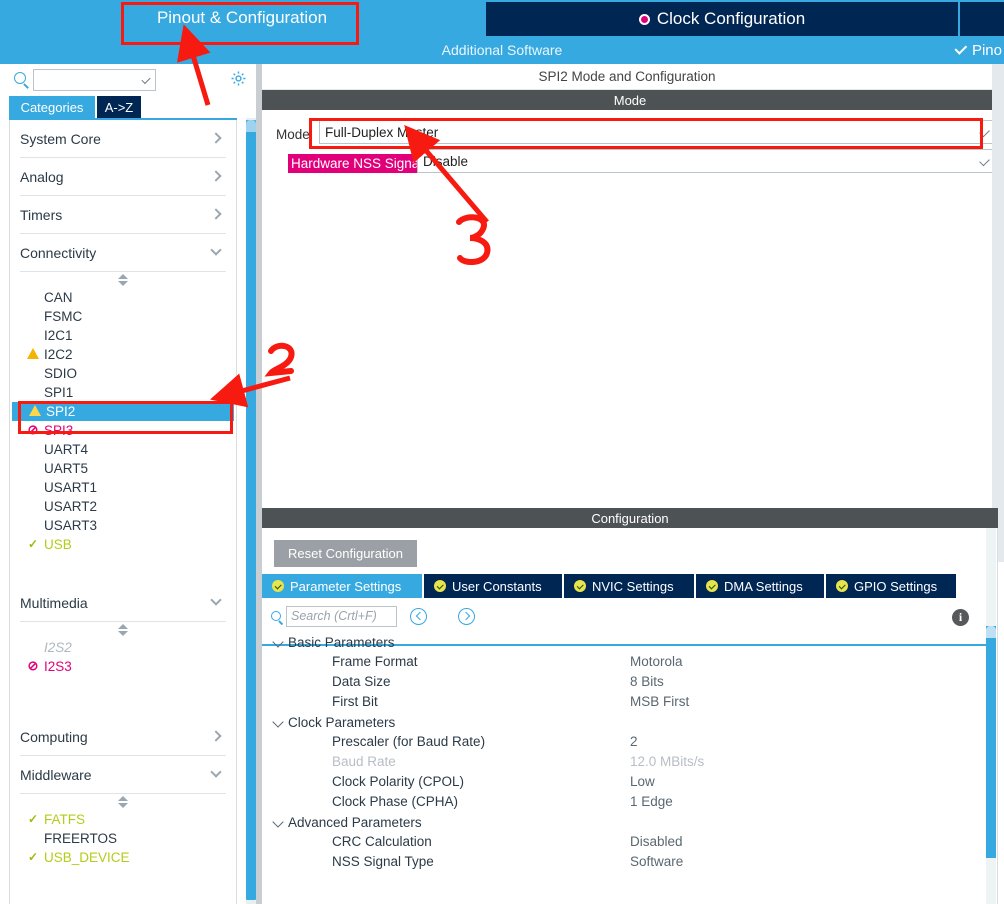  What do you see at coordinates (123, 177) in the screenshot?
I see `sidebar-category-analog: Analog` at bounding box center [123, 177].